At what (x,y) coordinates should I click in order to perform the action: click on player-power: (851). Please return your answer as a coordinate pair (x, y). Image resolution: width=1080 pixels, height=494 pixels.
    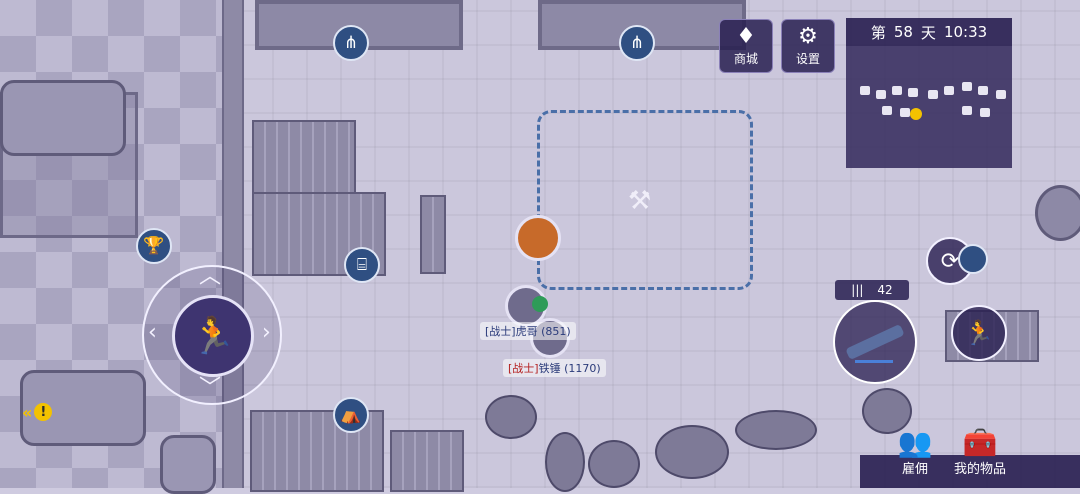
    Looking at the image, I should click on (556, 331).